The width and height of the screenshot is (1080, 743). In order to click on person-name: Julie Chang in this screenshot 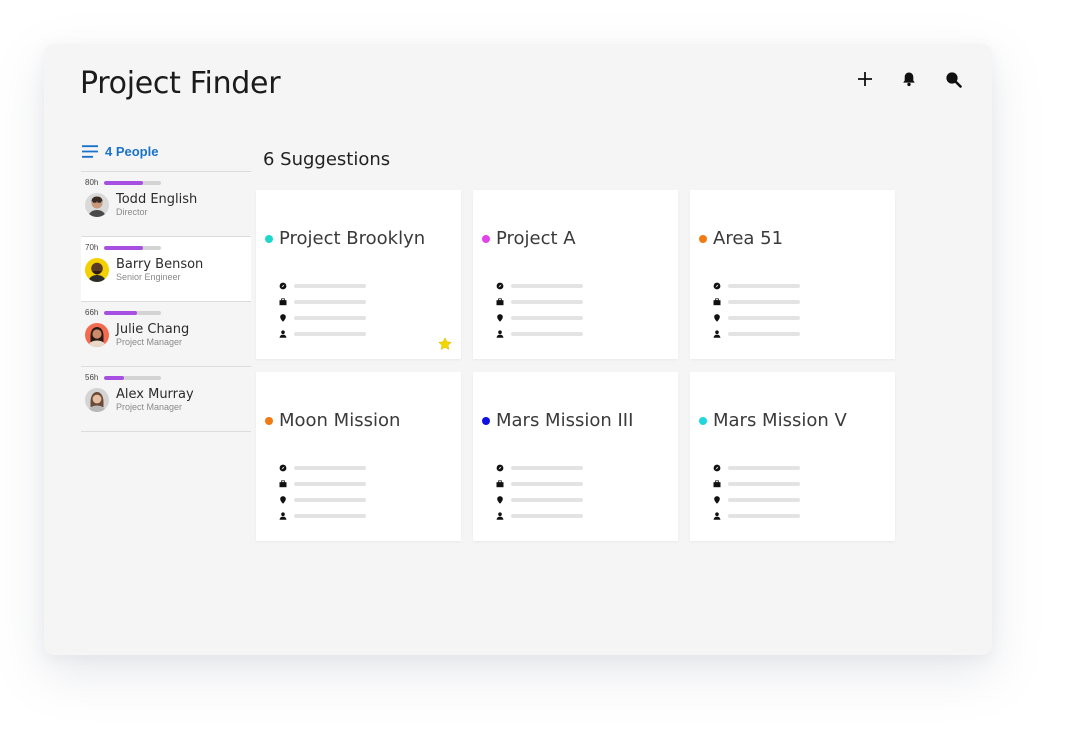, I will do `click(153, 329)`.